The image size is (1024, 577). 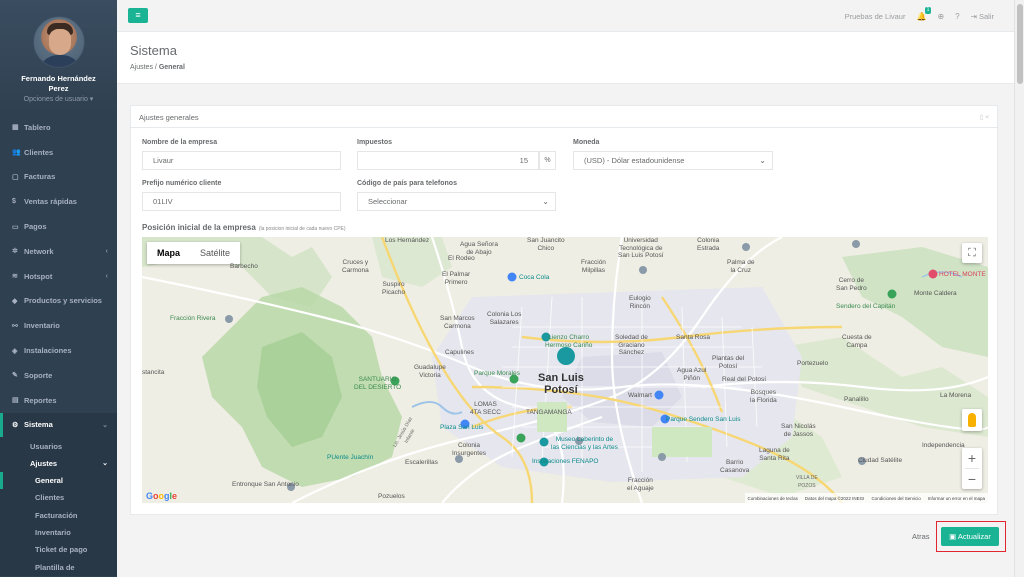 What do you see at coordinates (105, 425) in the screenshot?
I see `chevron-down-icon: ⌄` at bounding box center [105, 425].